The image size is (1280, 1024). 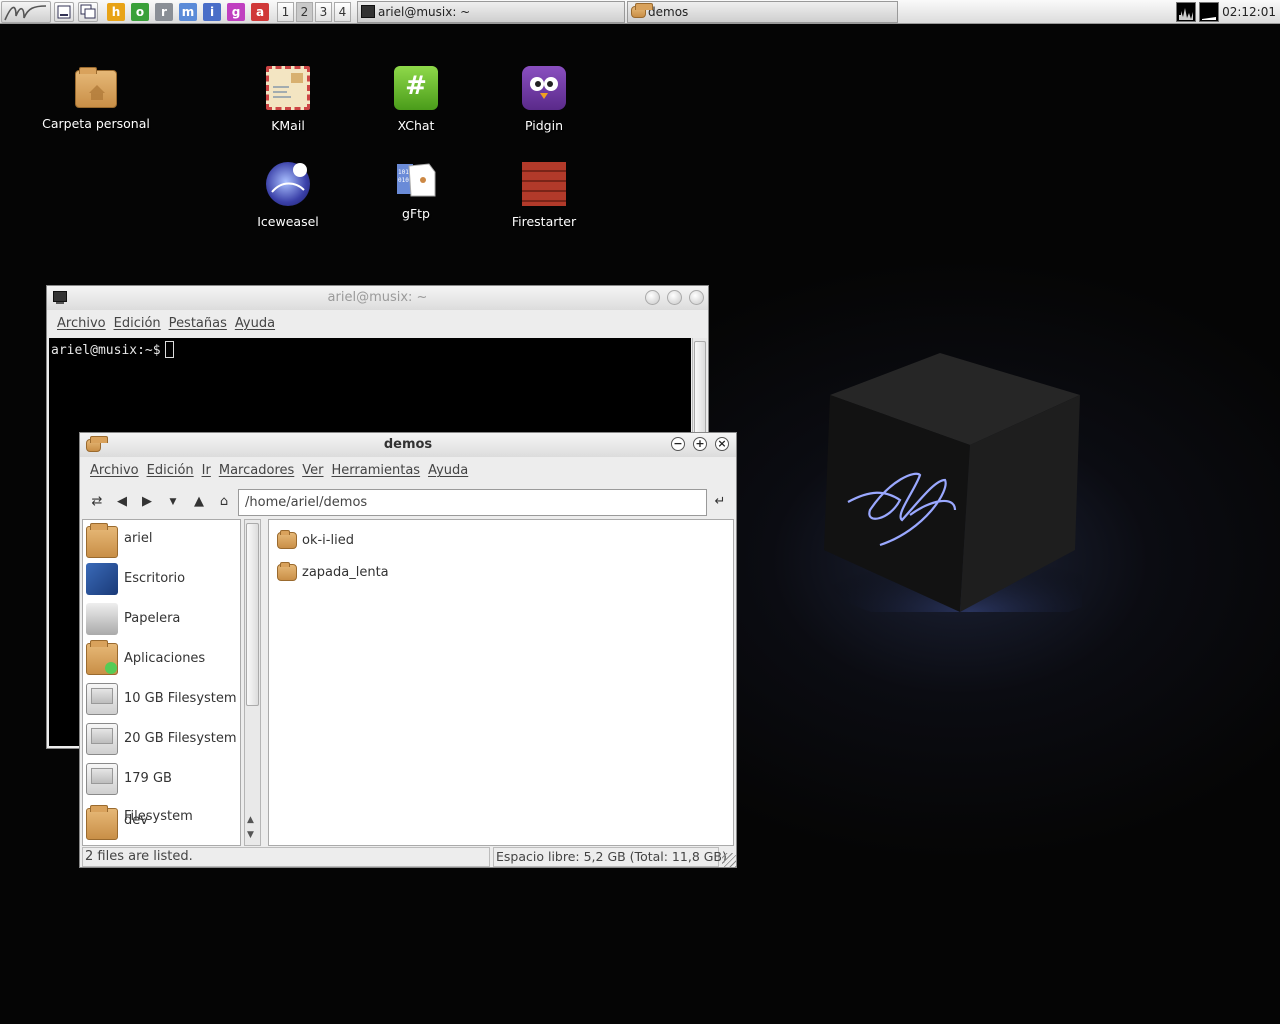 What do you see at coordinates (250, 835) in the screenshot?
I see `scroll-down-arrow-icon: ▼` at bounding box center [250, 835].